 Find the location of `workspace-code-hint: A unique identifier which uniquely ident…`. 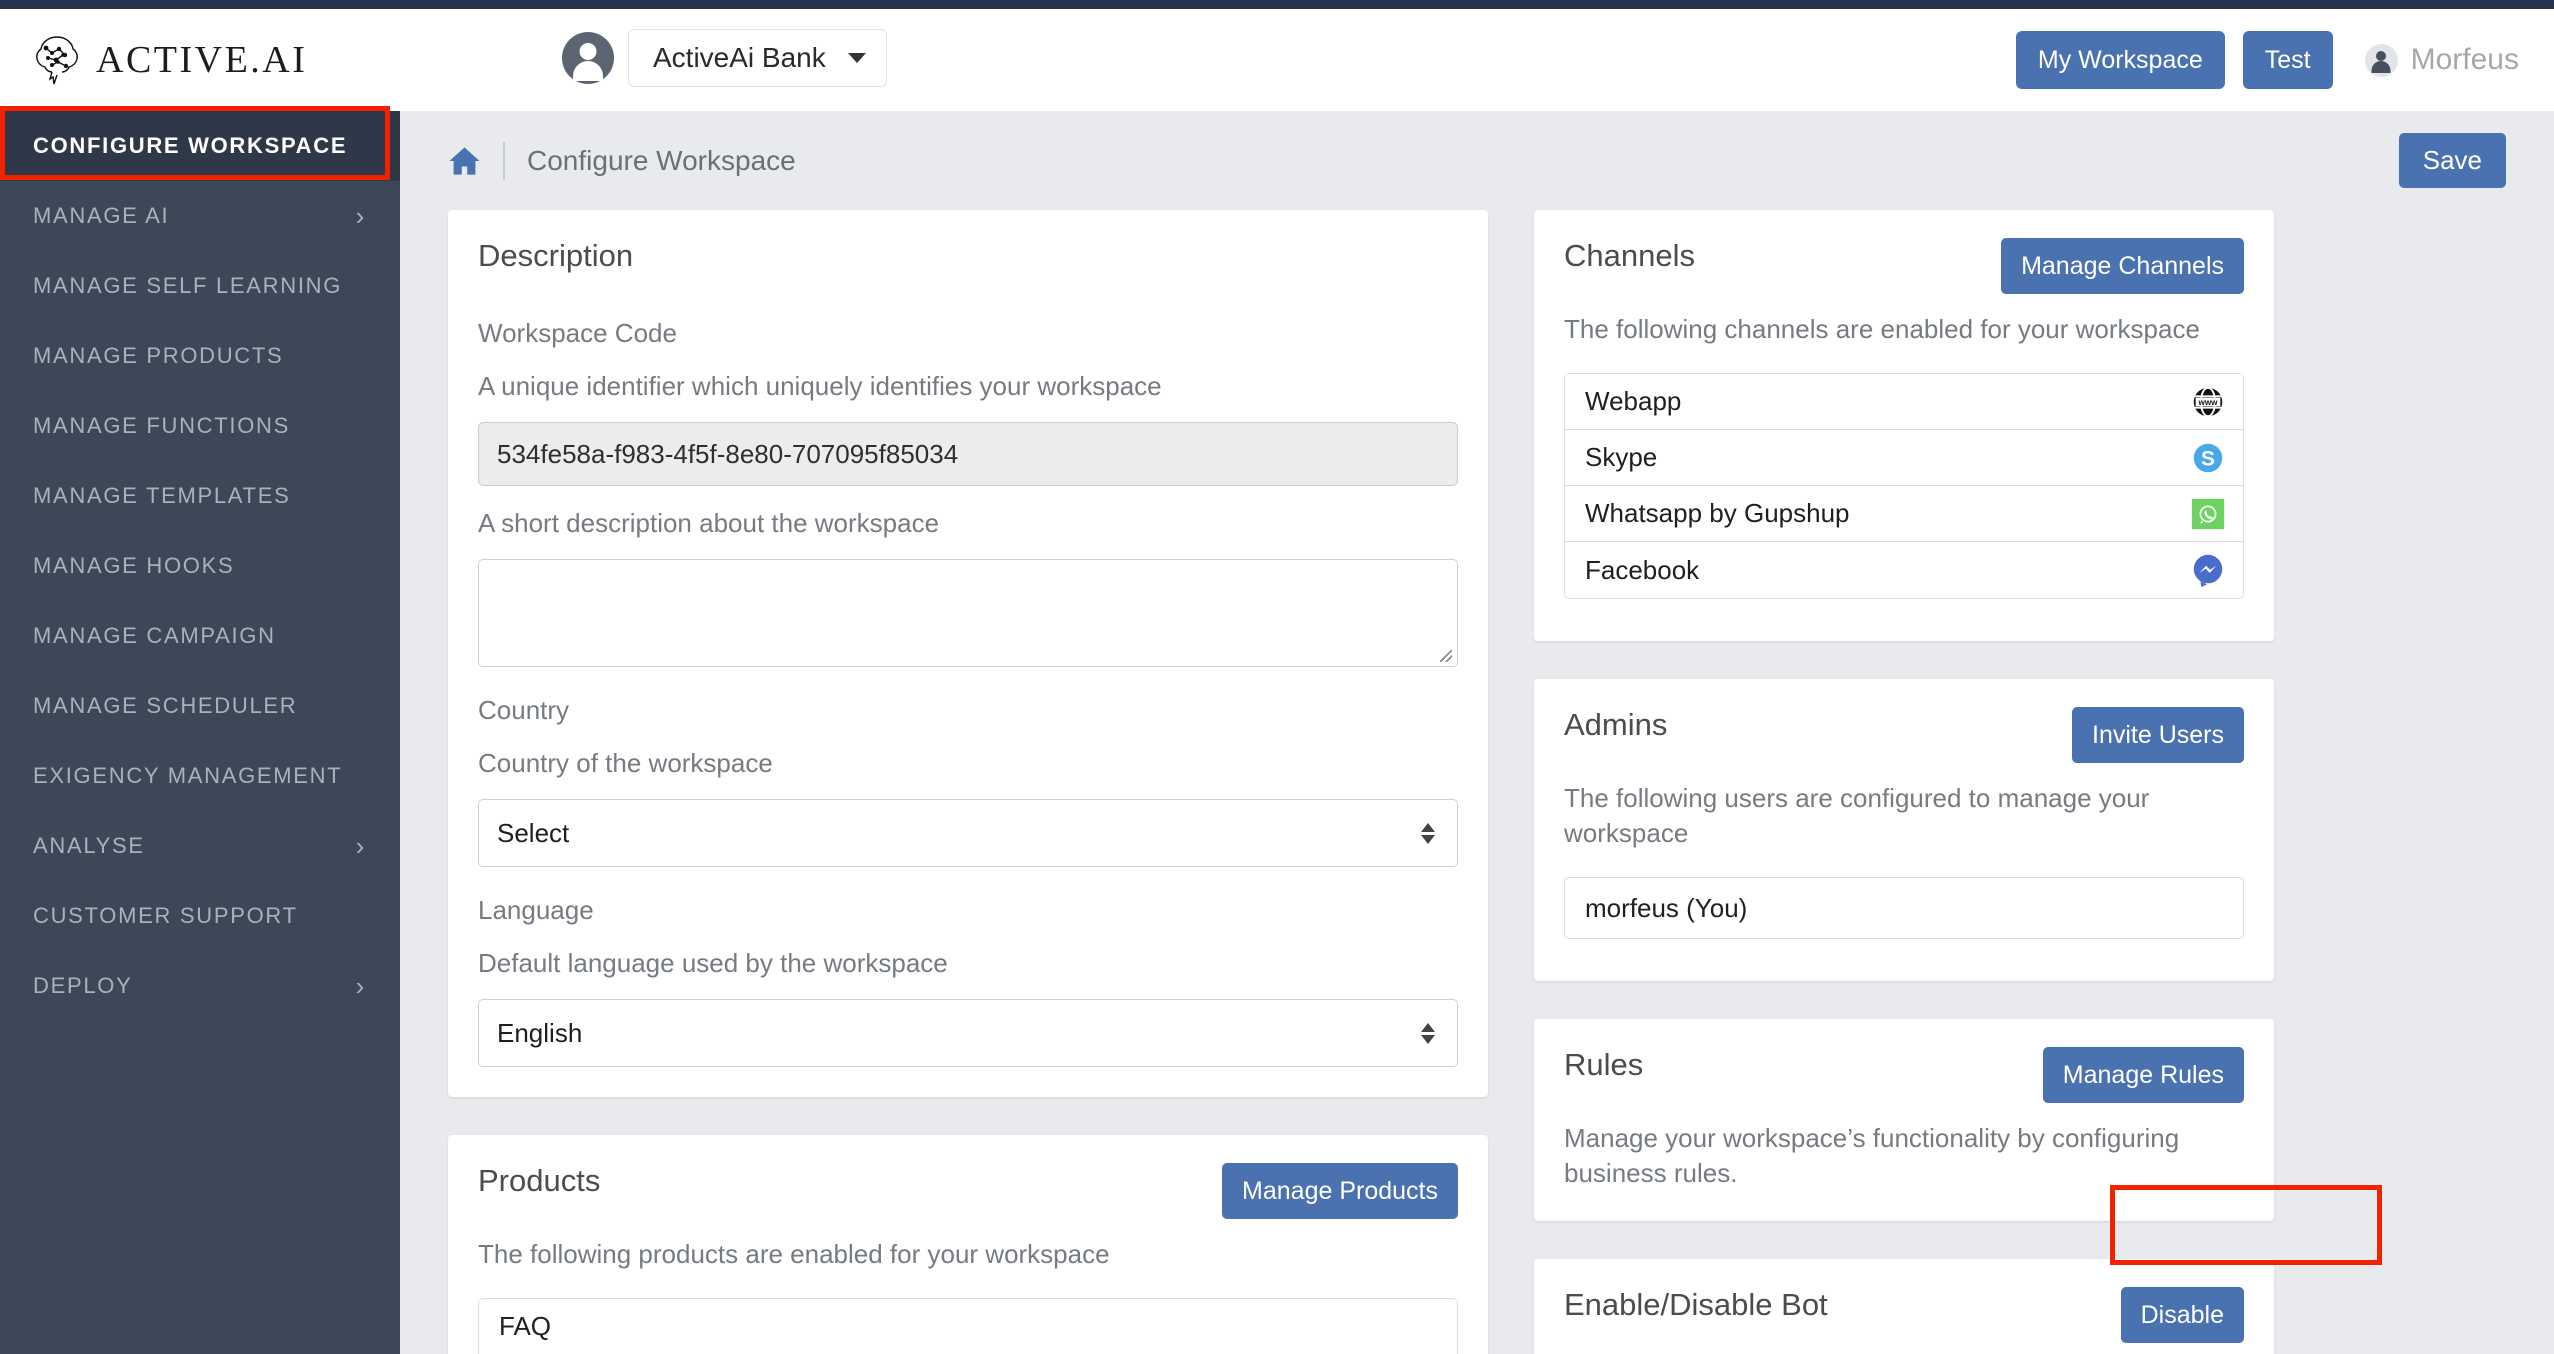

workspace-code-hint: A unique identifier which uniquely ident… is located at coordinates (820, 386).